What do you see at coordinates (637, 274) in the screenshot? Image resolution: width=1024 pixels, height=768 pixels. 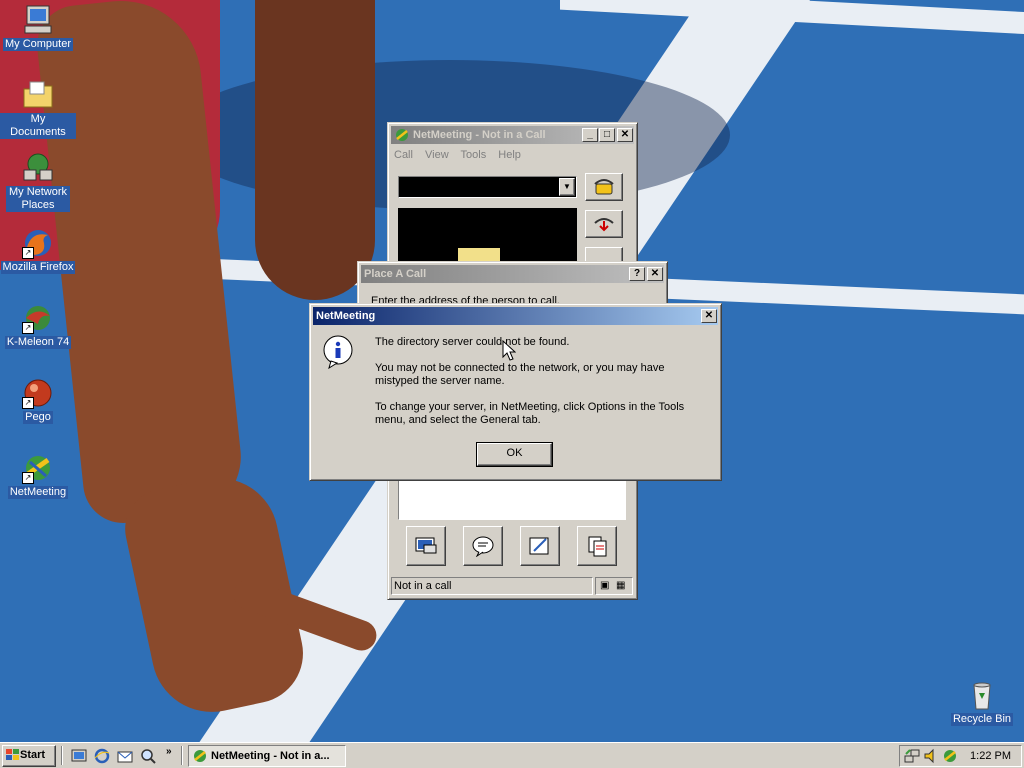 I see `help-button: ?` at bounding box center [637, 274].